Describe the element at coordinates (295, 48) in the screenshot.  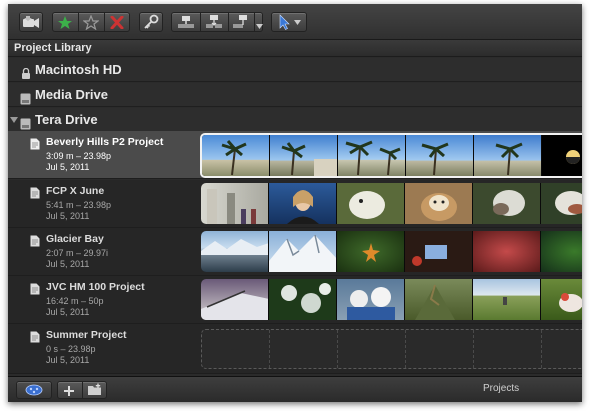
I see `project-library-header: Project Library` at that location.